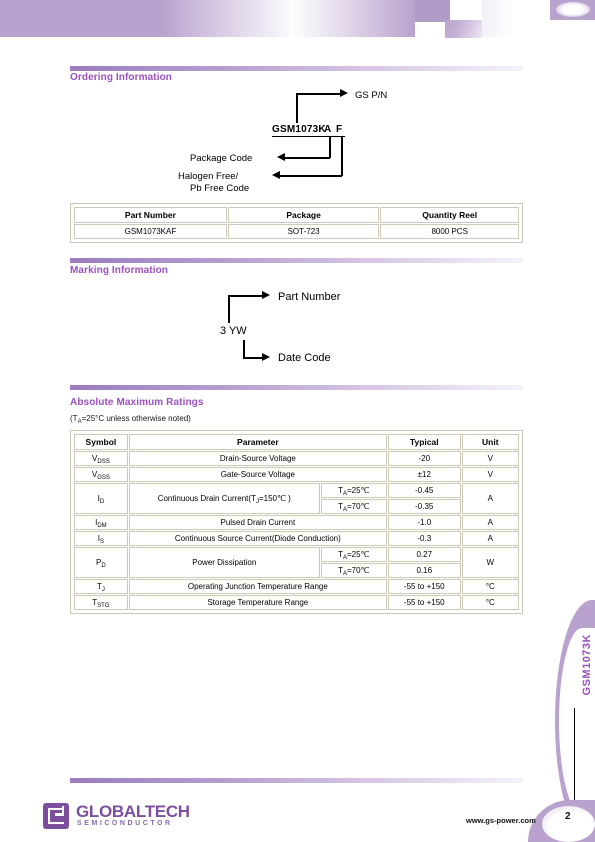 The height and width of the screenshot is (842, 595). What do you see at coordinates (281, 157) in the screenshot?
I see `arrow-package-code` at bounding box center [281, 157].